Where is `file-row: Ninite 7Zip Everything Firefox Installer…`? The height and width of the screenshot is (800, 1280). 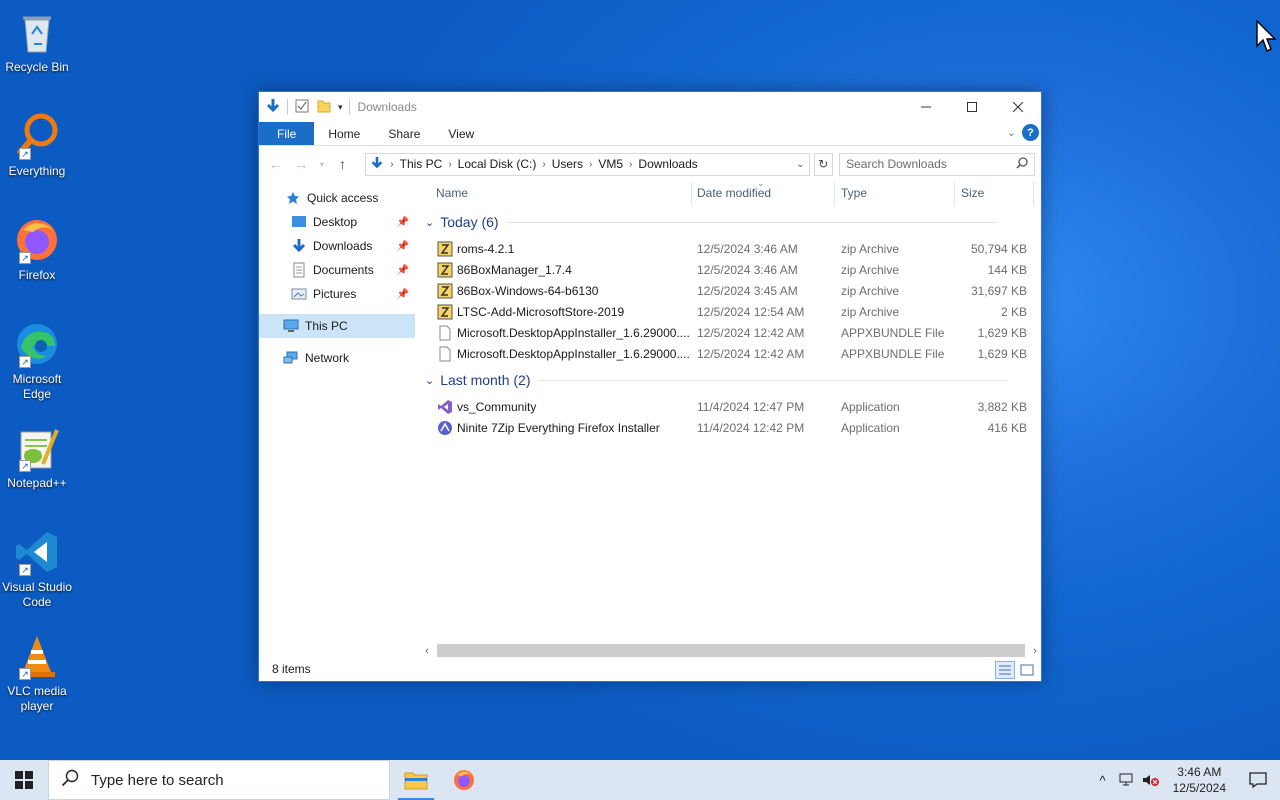 file-row: Ninite 7Zip Everything Firefox Installer… is located at coordinates (733, 428).